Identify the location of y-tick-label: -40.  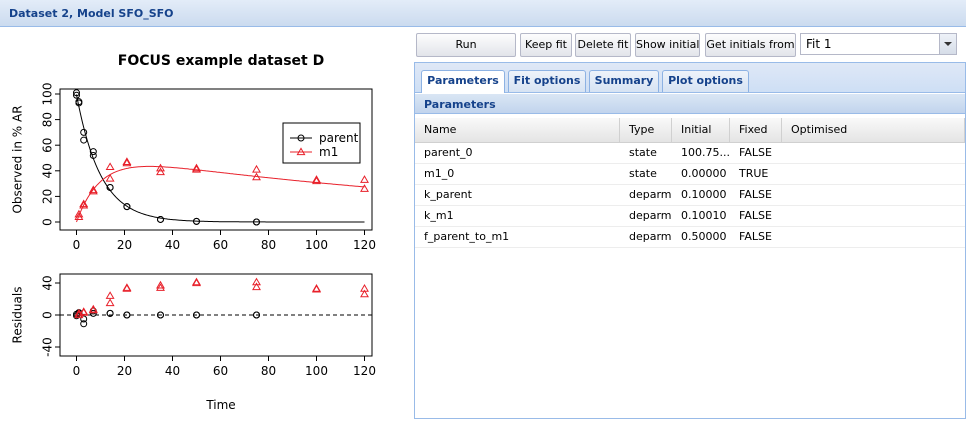
(48, 347).